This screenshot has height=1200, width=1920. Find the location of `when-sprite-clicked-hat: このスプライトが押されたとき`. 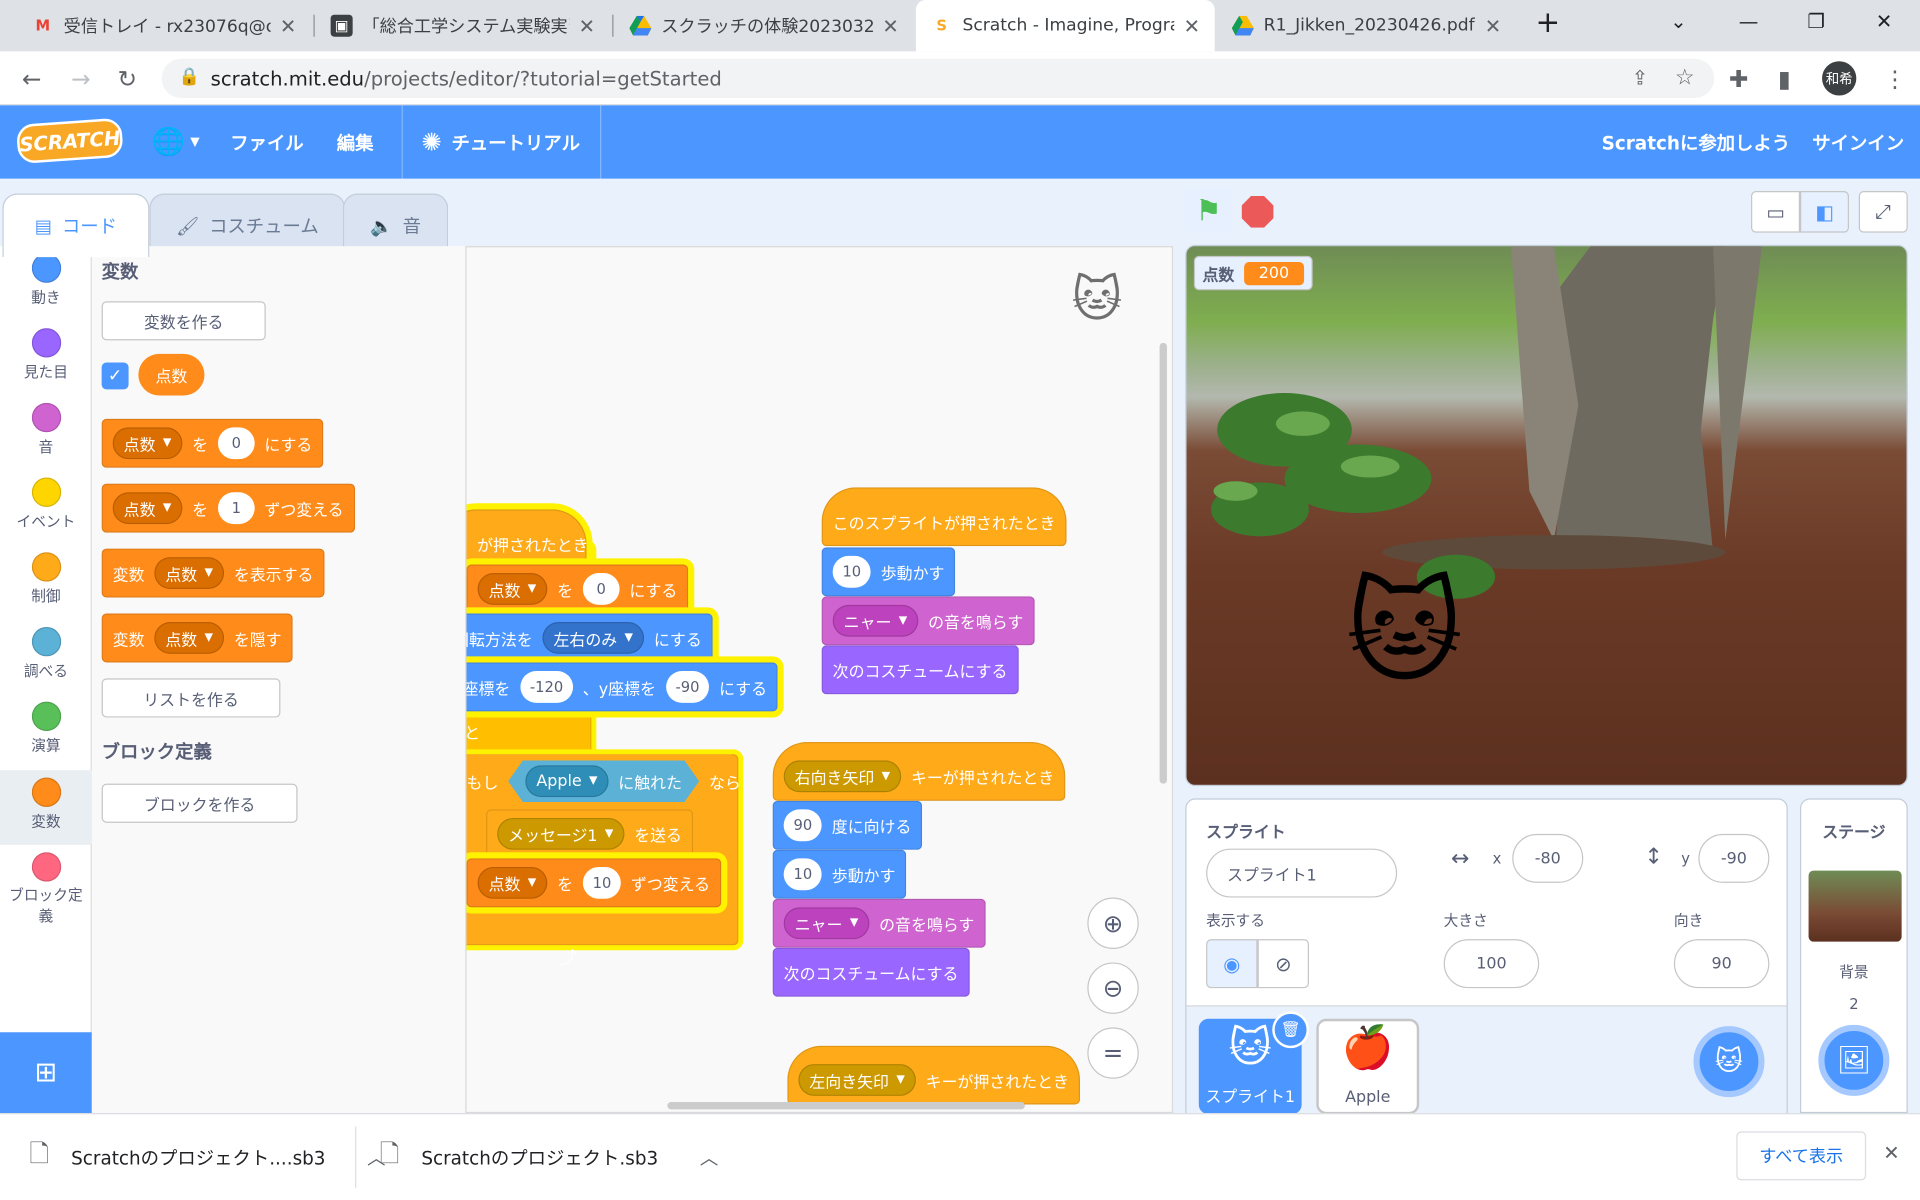

when-sprite-clicked-hat: このスプライトが押されたとき is located at coordinates (944, 517).